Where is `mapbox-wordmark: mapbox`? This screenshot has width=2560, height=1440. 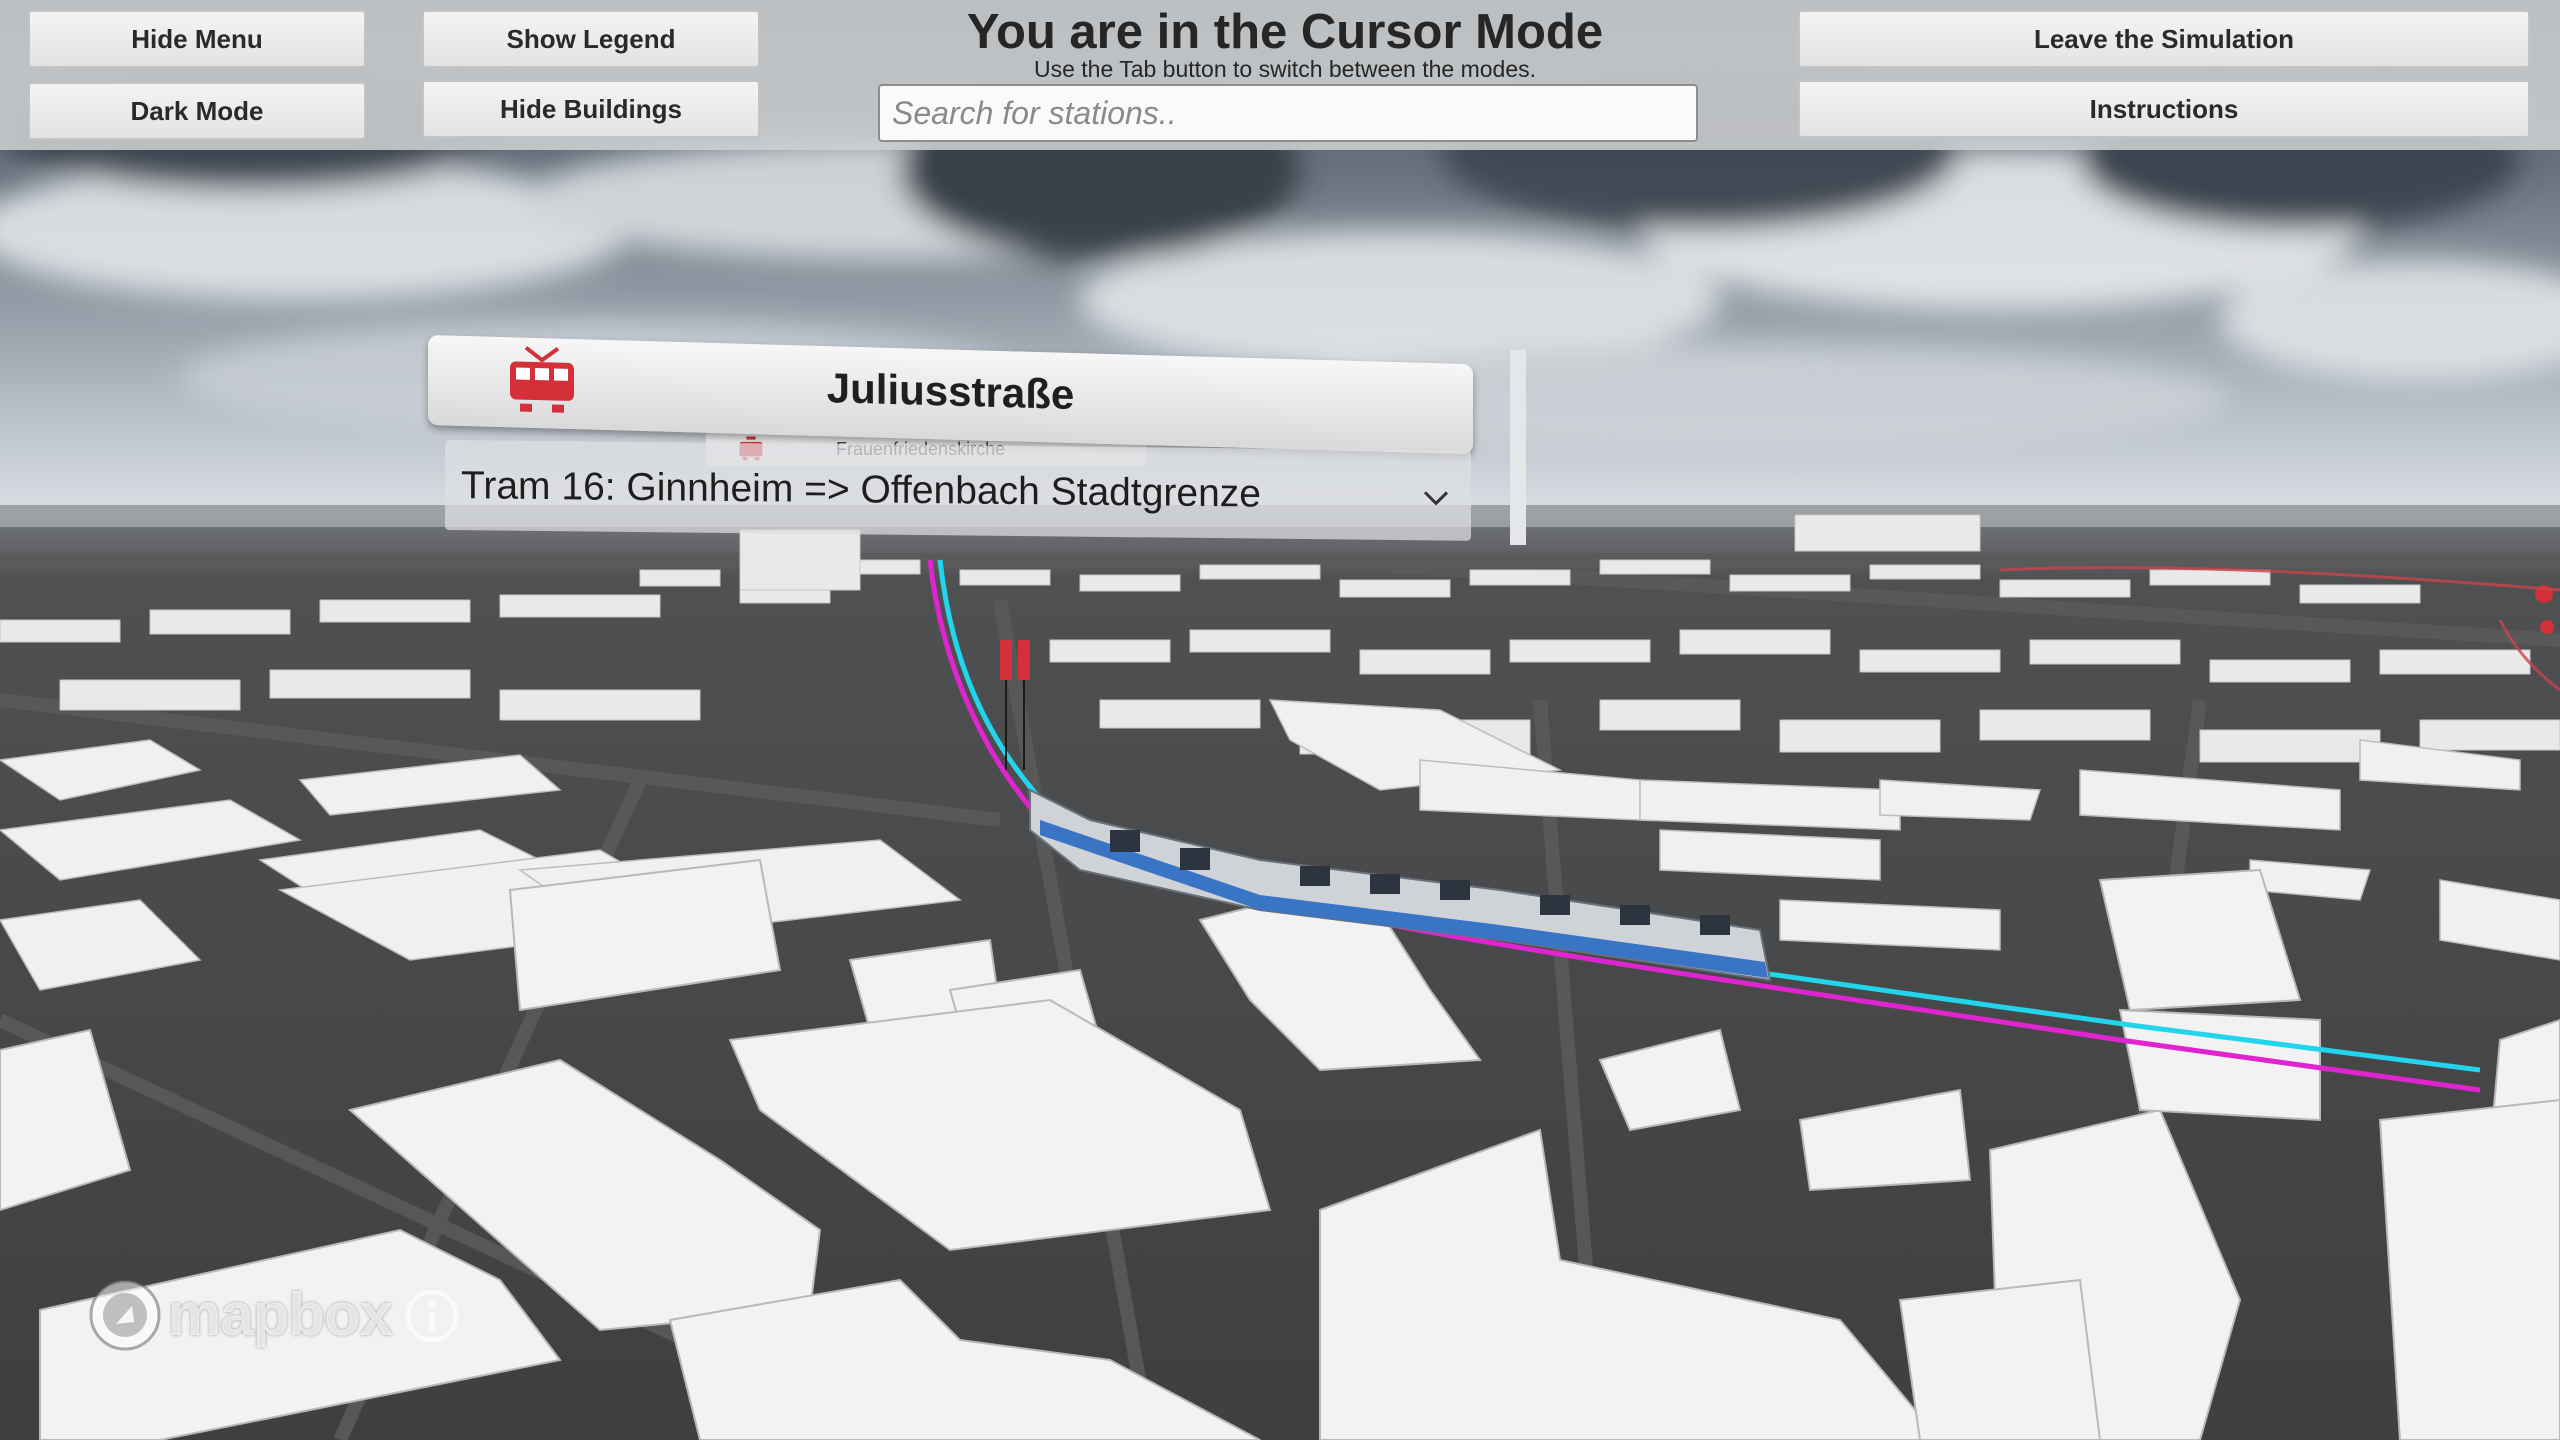
mapbox-wordmark: mapbox is located at coordinates (280, 1314).